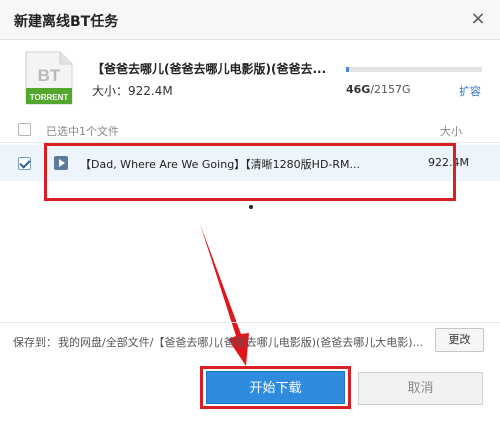 Image resolution: width=500 pixels, height=422 pixels. Describe the element at coordinates (24, 129) in the screenshot. I see `select-all-checkbox` at that location.